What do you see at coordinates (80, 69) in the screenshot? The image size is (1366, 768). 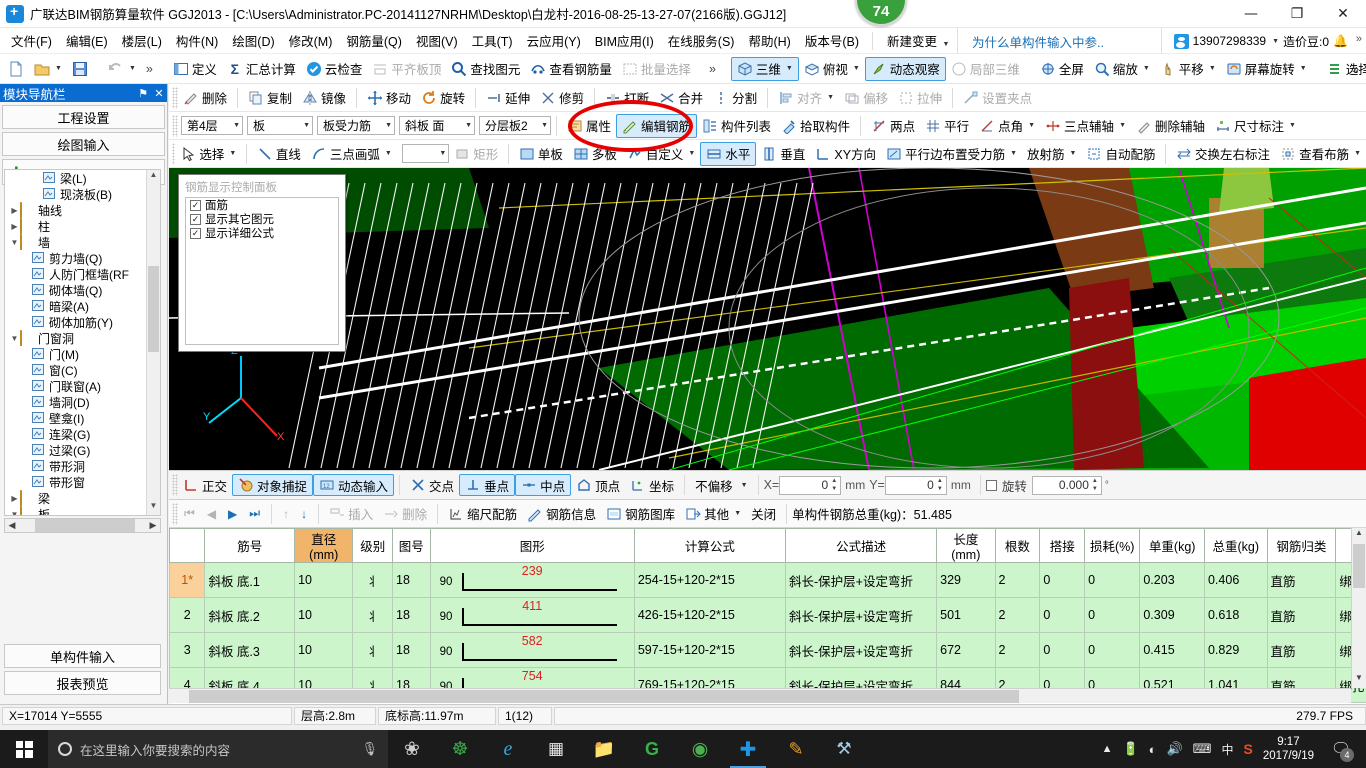 I see `save-button` at bounding box center [80, 69].